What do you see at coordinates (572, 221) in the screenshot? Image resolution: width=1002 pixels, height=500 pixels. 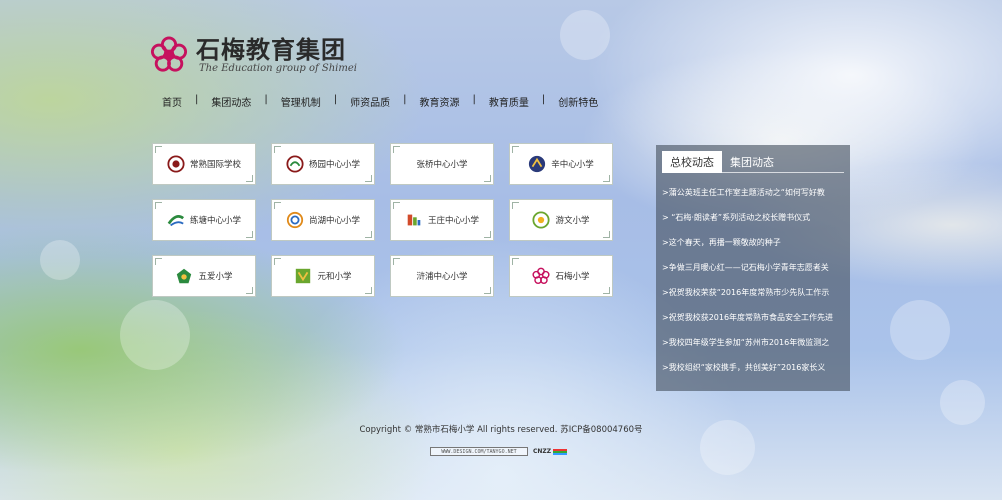 I see `school-label: 游文小学` at bounding box center [572, 221].